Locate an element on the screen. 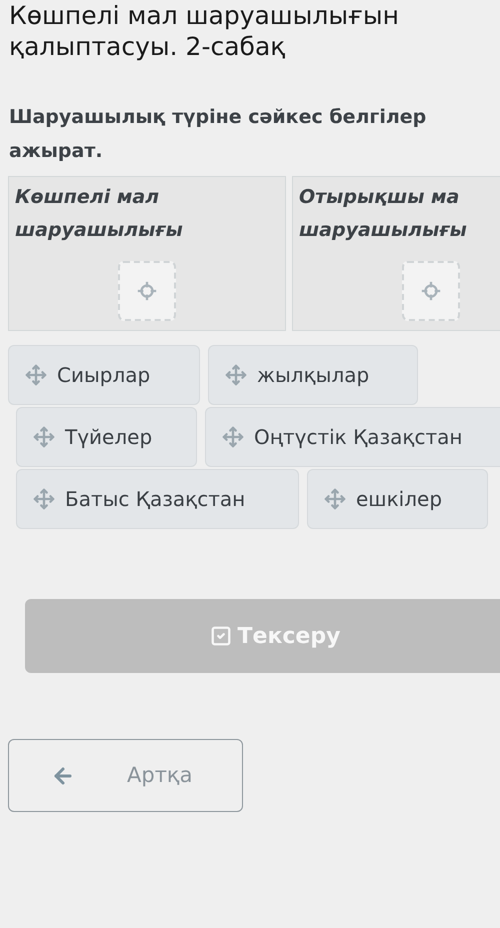 This screenshot has width=500, height=928. draggable-item: жылқылар is located at coordinates (313, 375).